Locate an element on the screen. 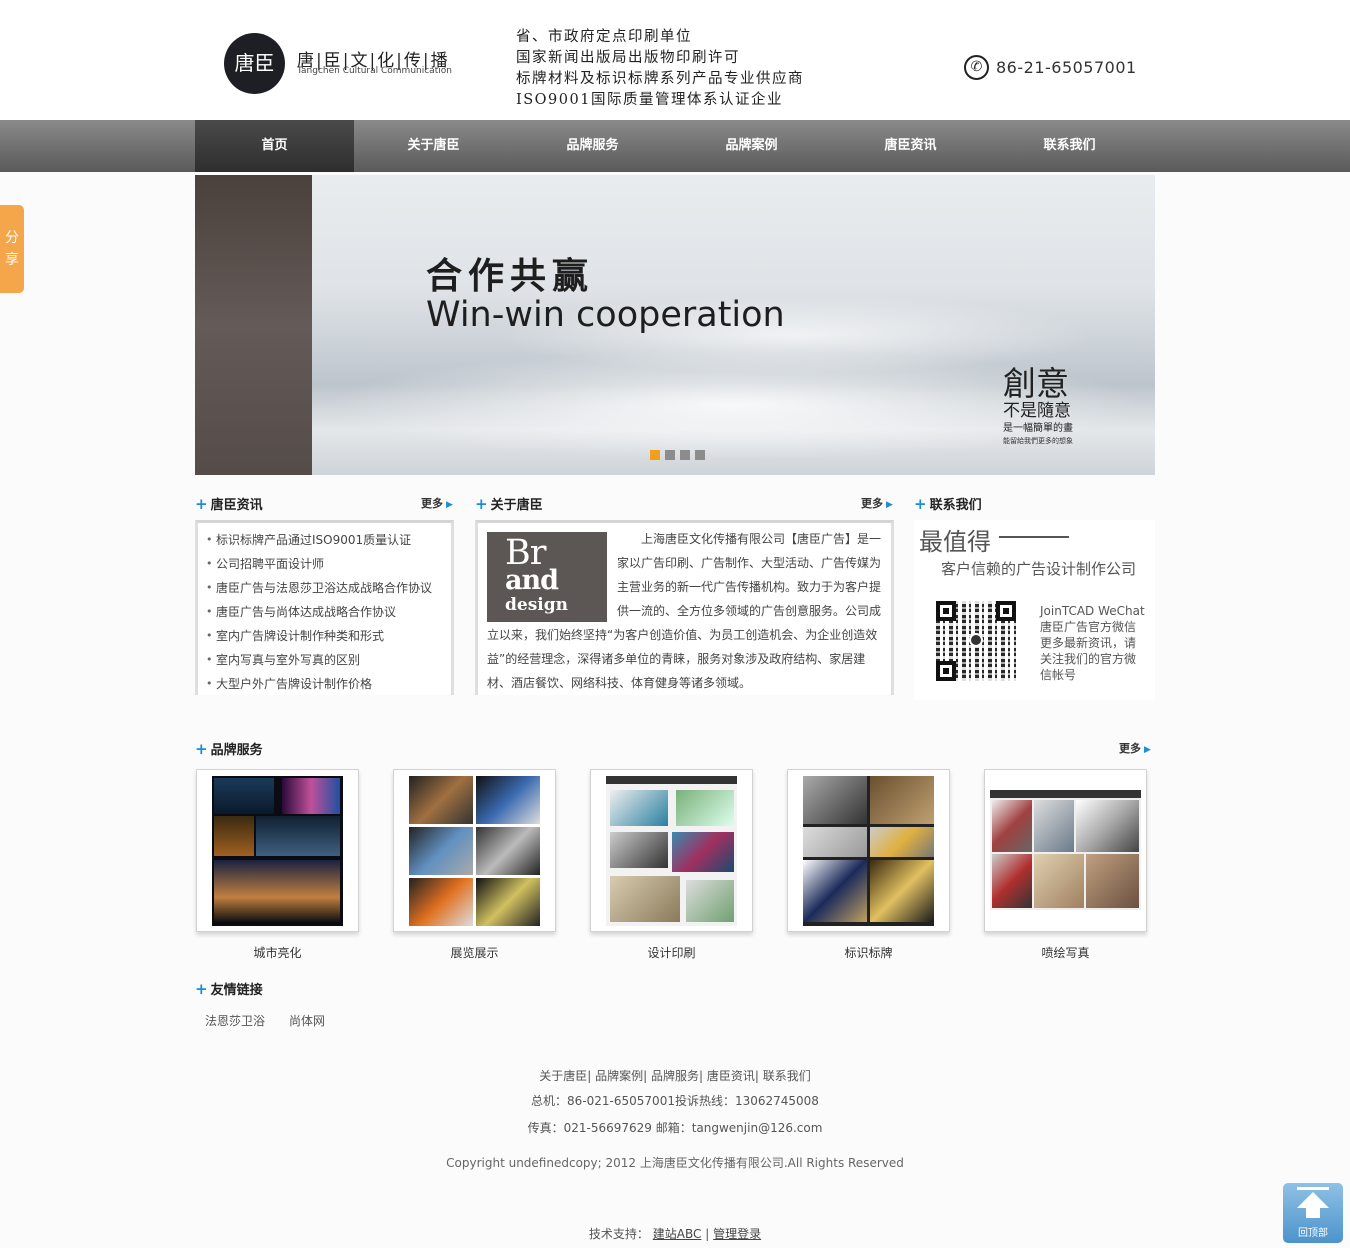 This screenshot has width=1350, height=1248. slogan-line: 省、市政府定点印刷单位 is located at coordinates (604, 37).